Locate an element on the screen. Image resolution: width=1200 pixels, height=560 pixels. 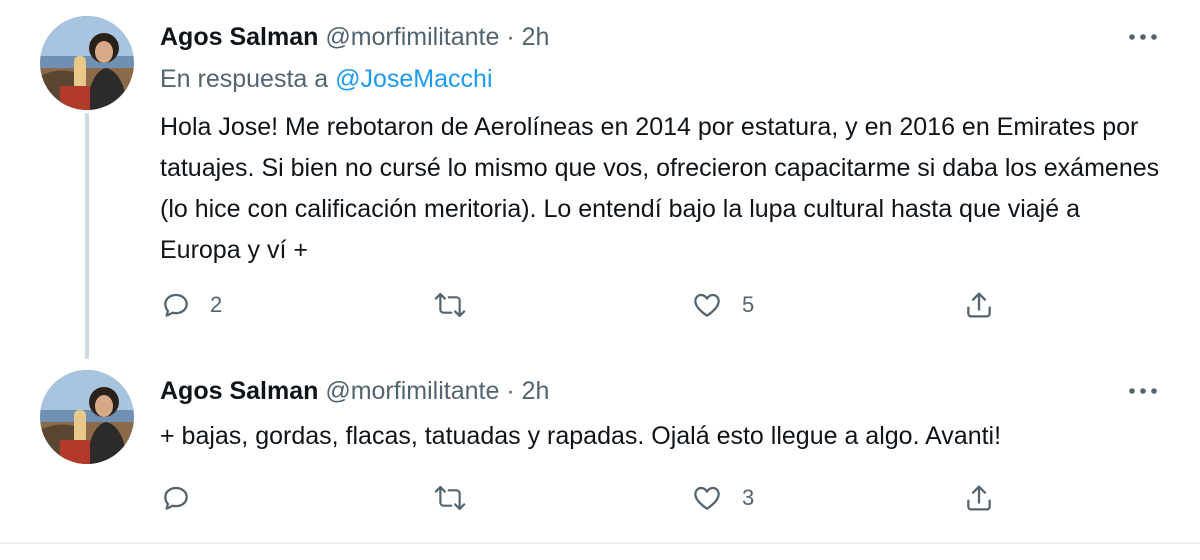
reply-button is located at coordinates (185, 498).